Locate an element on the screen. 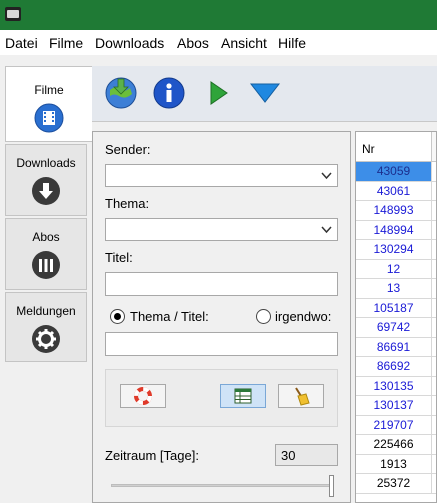 This screenshot has height=503, width=437. cell-nr: 86692 is located at coordinates (394, 366).